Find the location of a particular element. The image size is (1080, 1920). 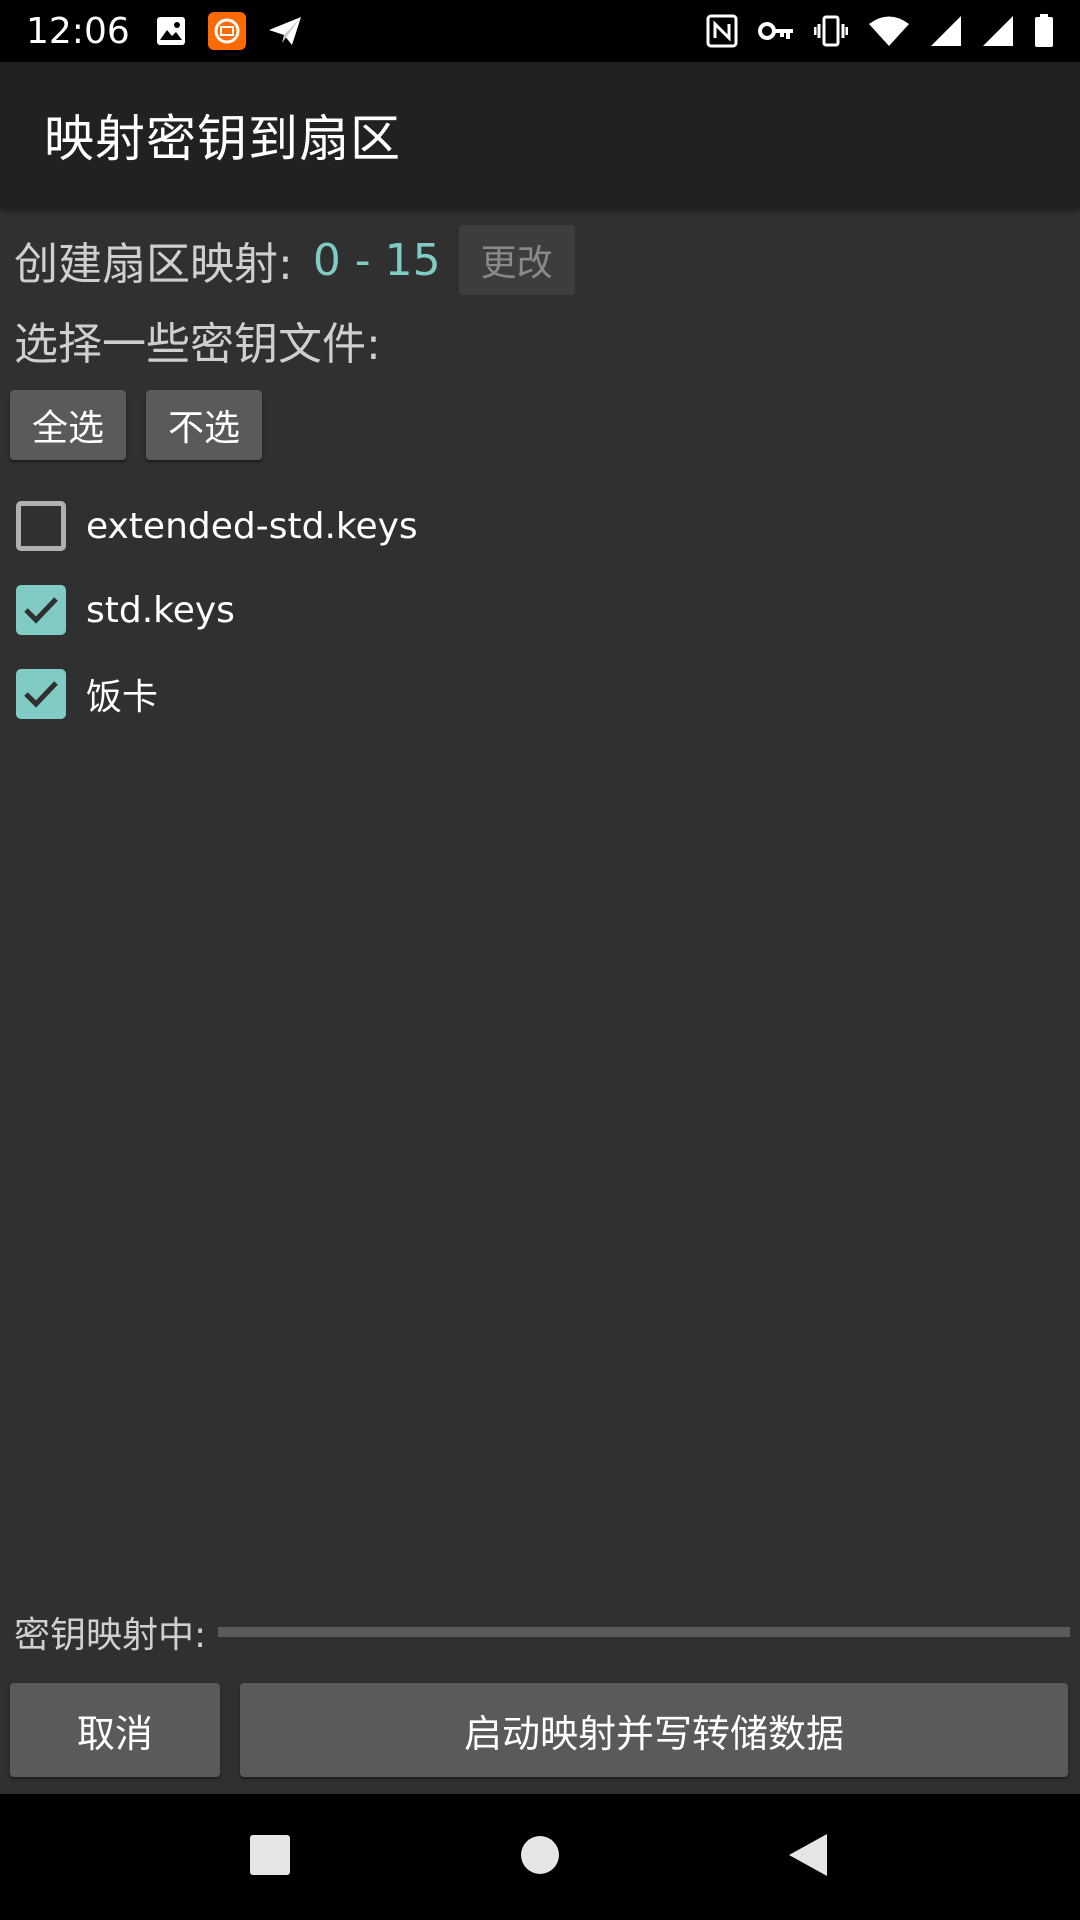

status-left-icons is located at coordinates (229, 31).